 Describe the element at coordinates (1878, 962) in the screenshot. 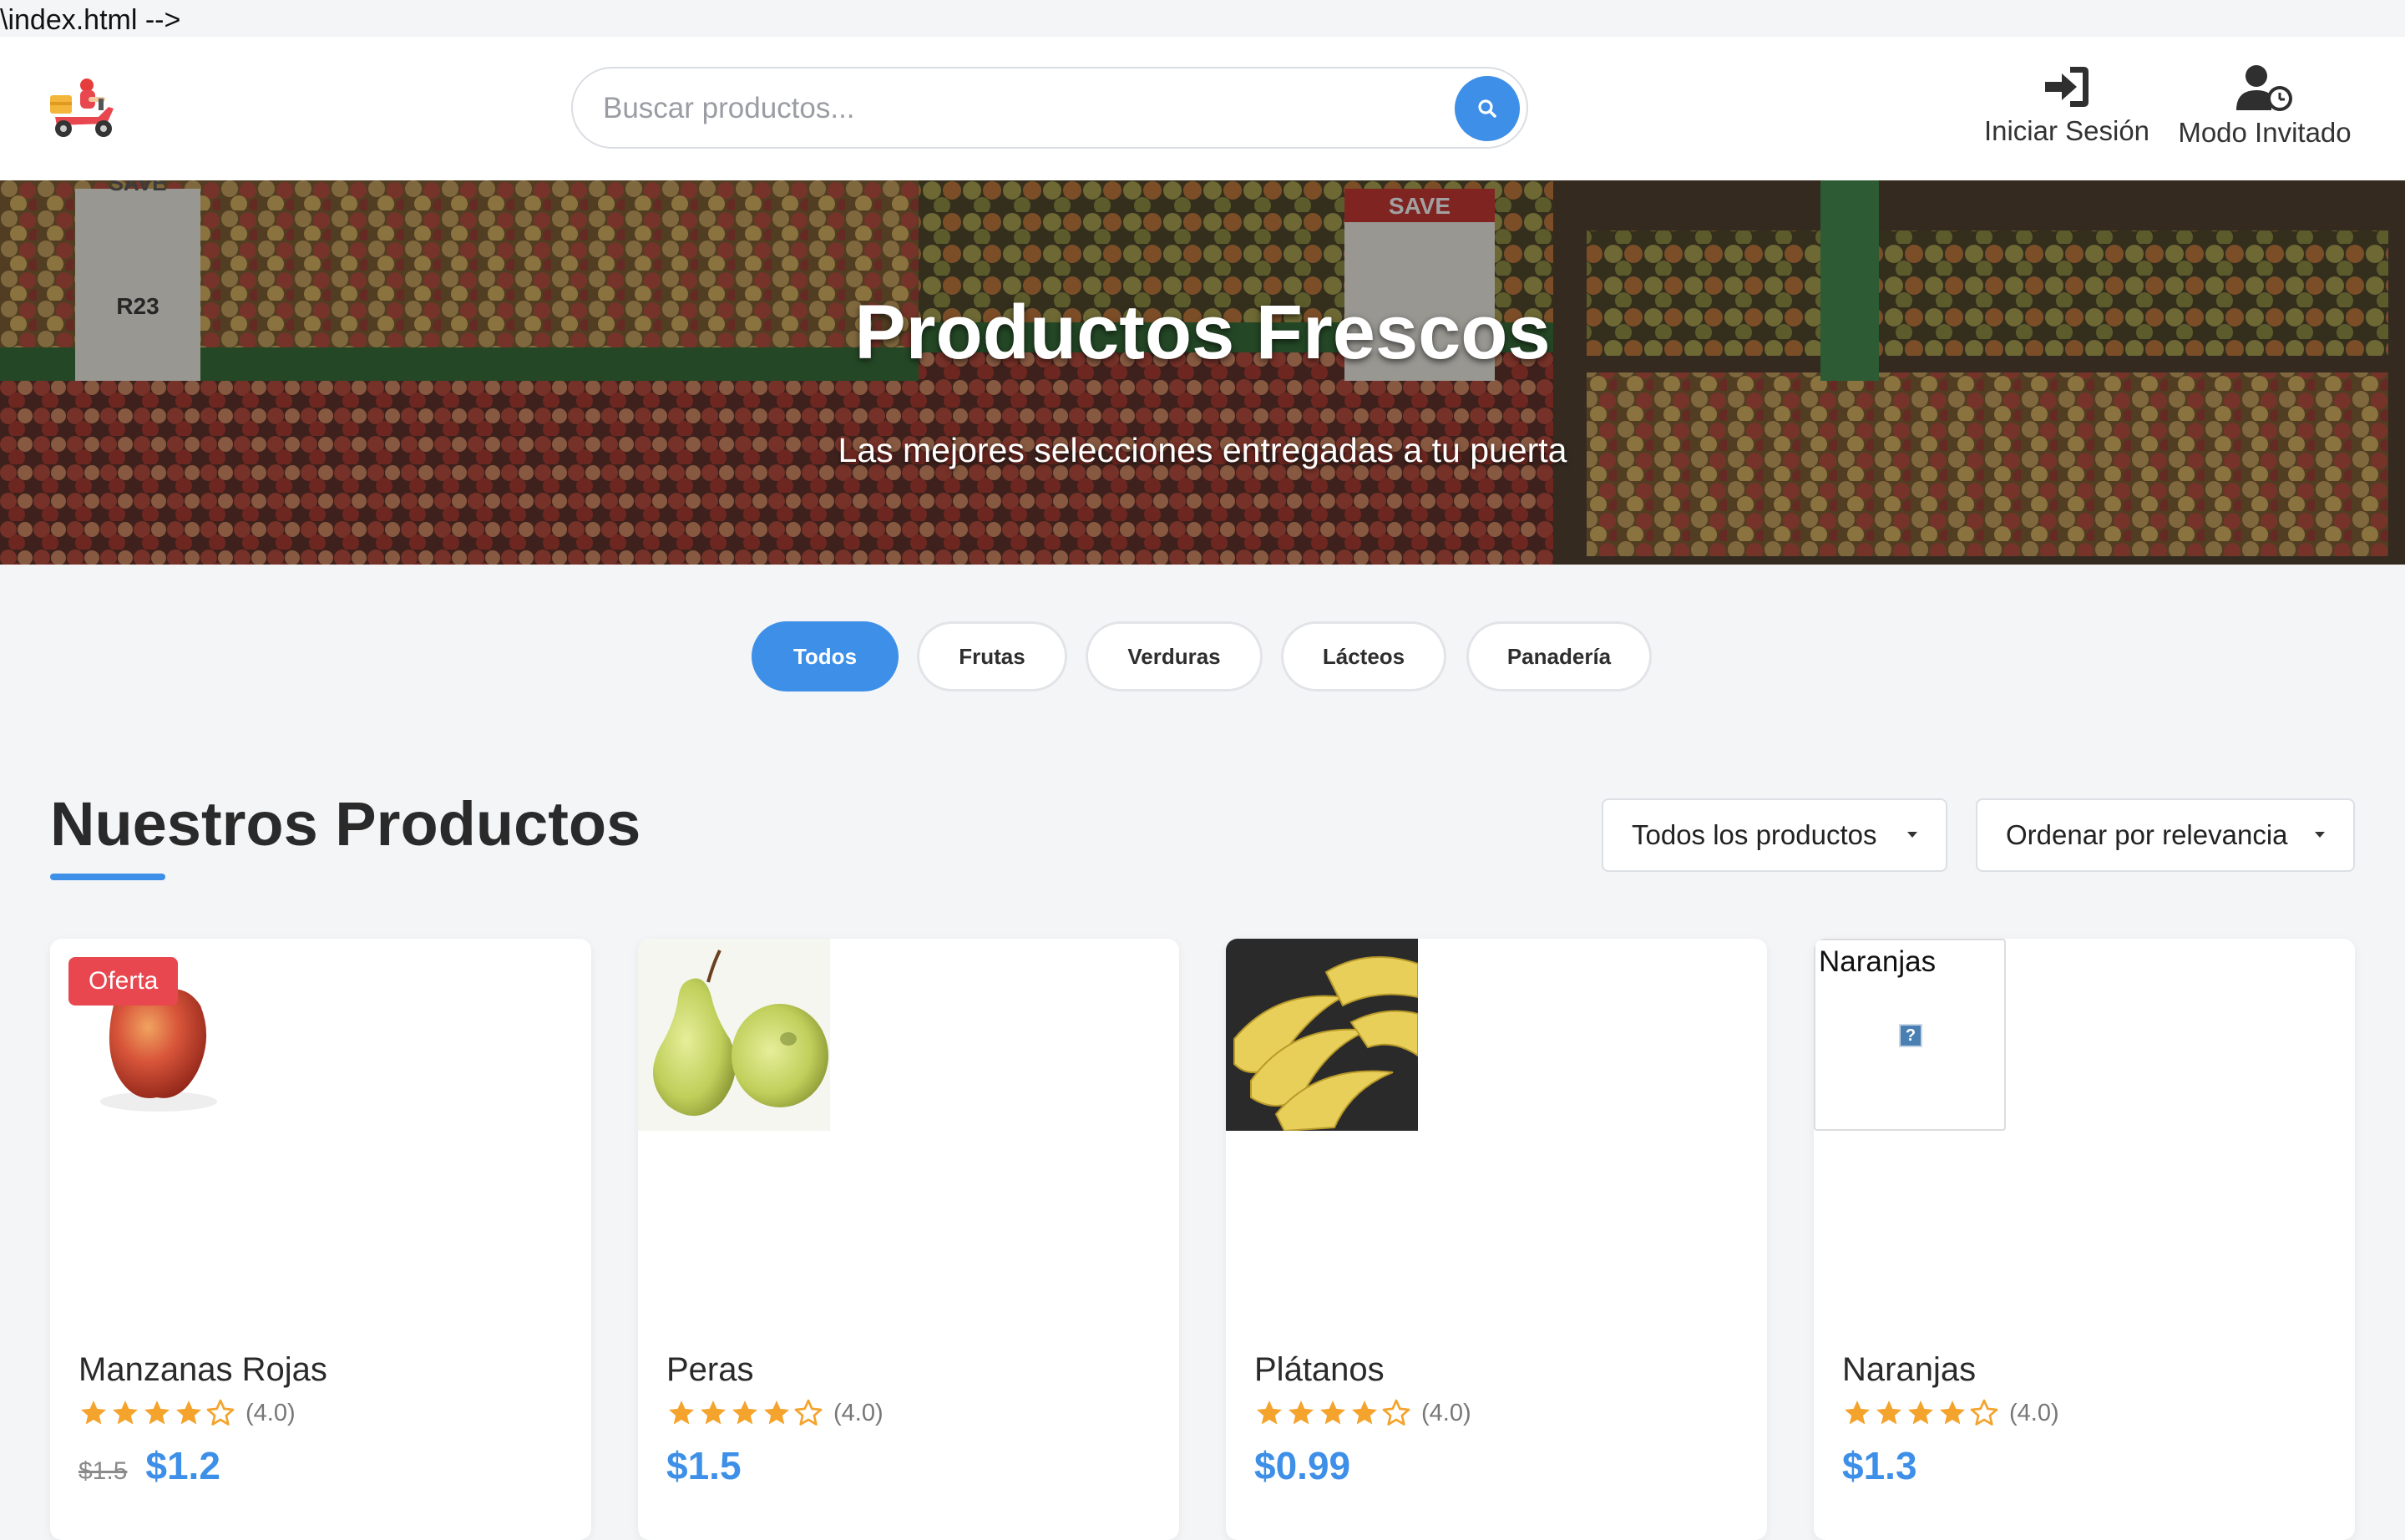

I see `image-alt-text: Naranjas` at that location.